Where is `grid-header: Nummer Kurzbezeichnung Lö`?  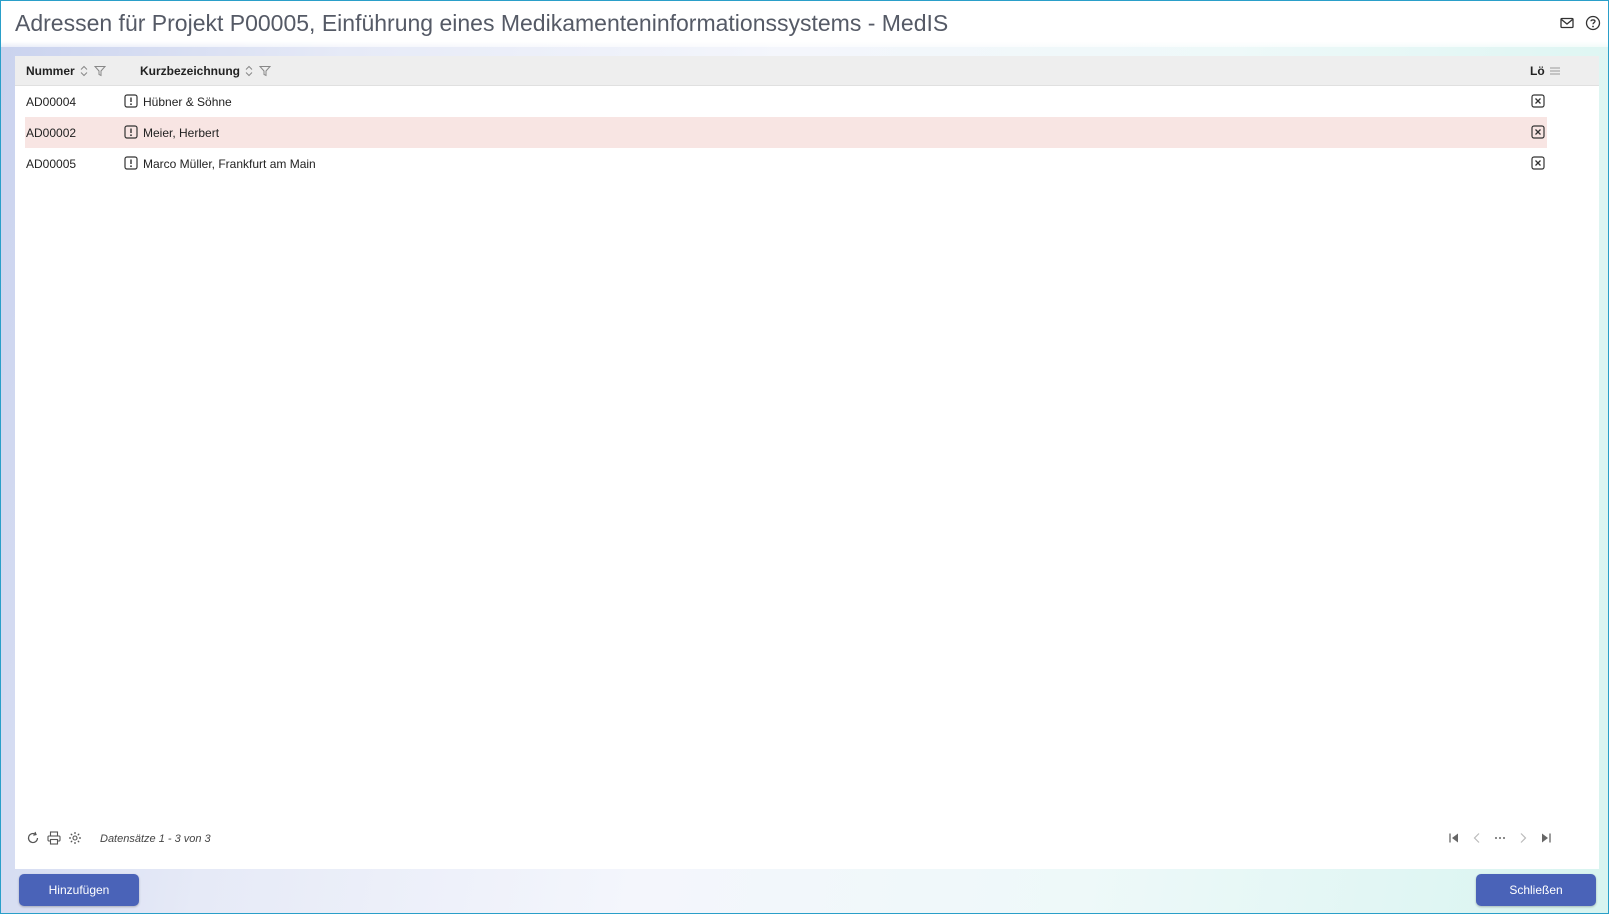 grid-header: Nummer Kurzbezeichnung Lö is located at coordinates (807, 71).